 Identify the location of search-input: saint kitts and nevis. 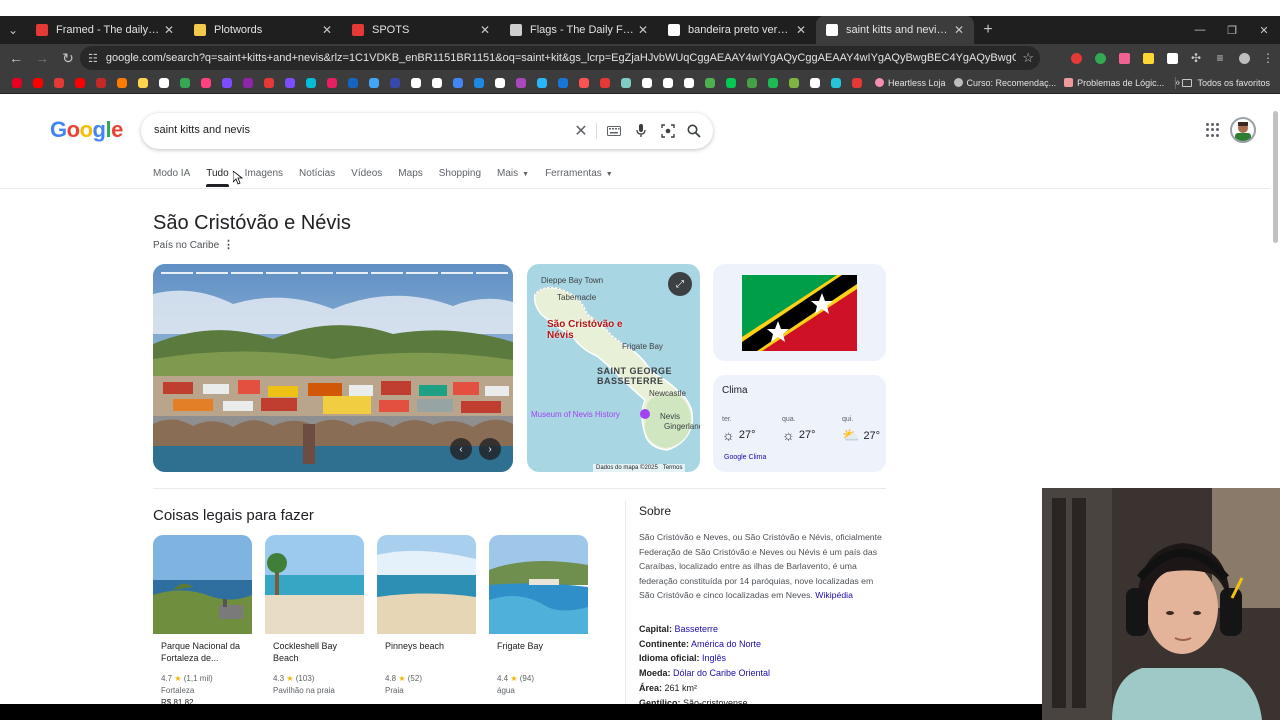
(202, 130).